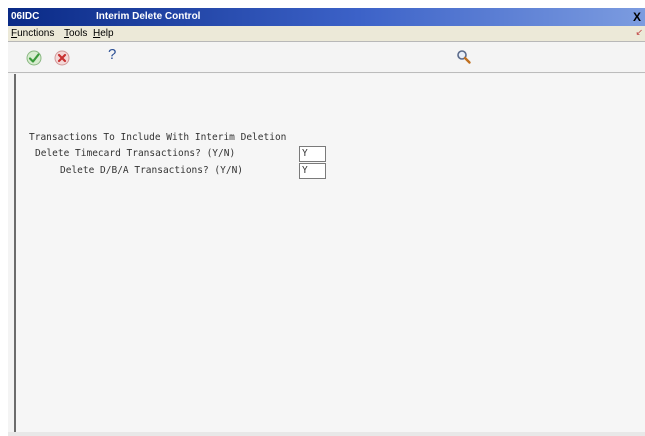 The image size is (645, 436). Describe the element at coordinates (148, 16) in the screenshot. I see `window-title: Interim Delete Control` at that location.